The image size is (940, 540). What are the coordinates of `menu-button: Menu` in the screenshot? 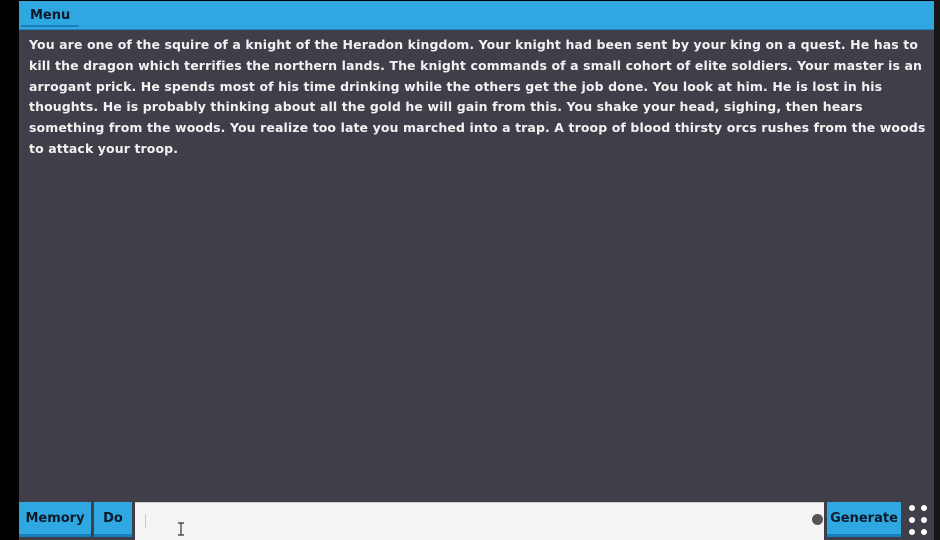 It's located at (50, 15).